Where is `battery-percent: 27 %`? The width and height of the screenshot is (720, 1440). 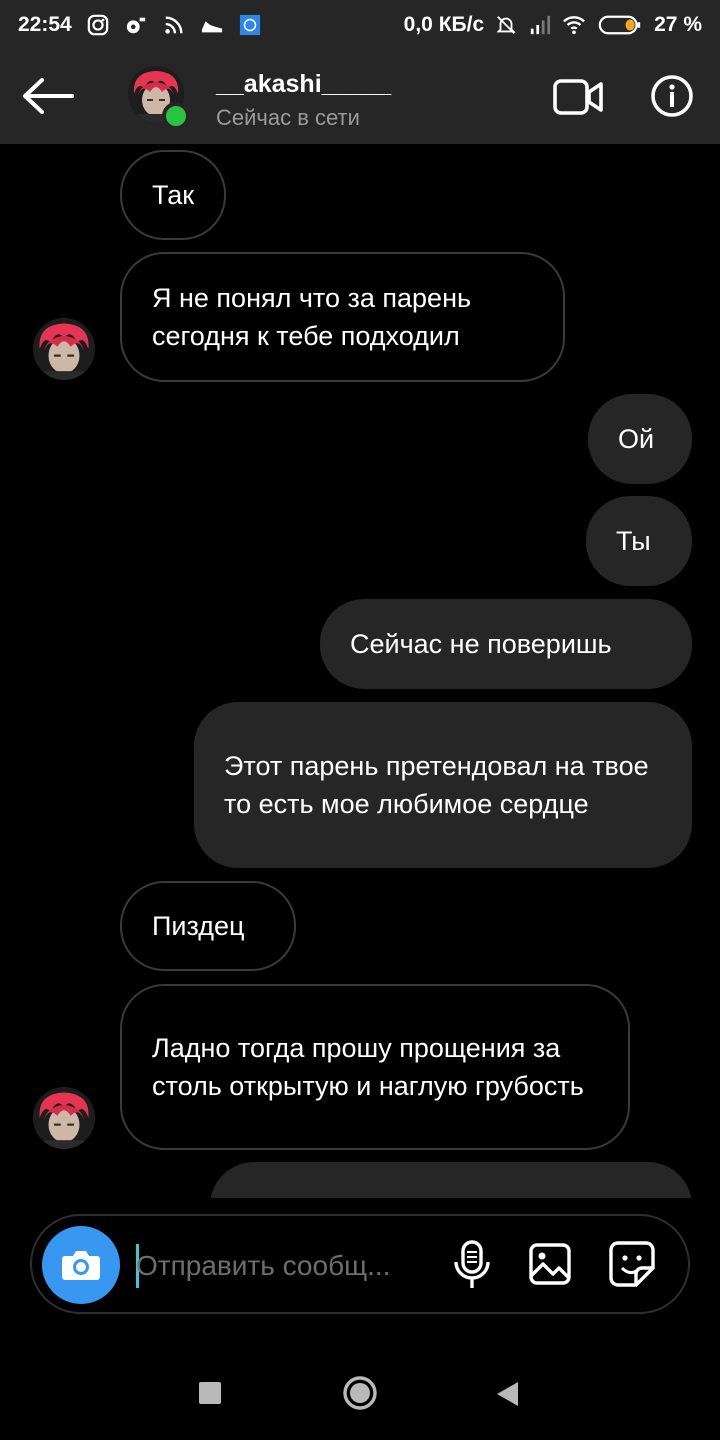
battery-percent: 27 % is located at coordinates (678, 24).